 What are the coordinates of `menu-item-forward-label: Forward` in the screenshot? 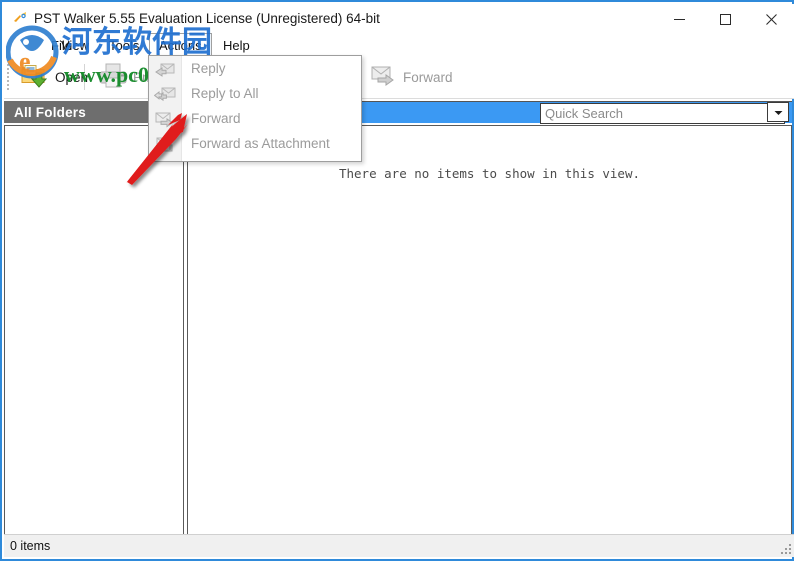 It's located at (216, 118).